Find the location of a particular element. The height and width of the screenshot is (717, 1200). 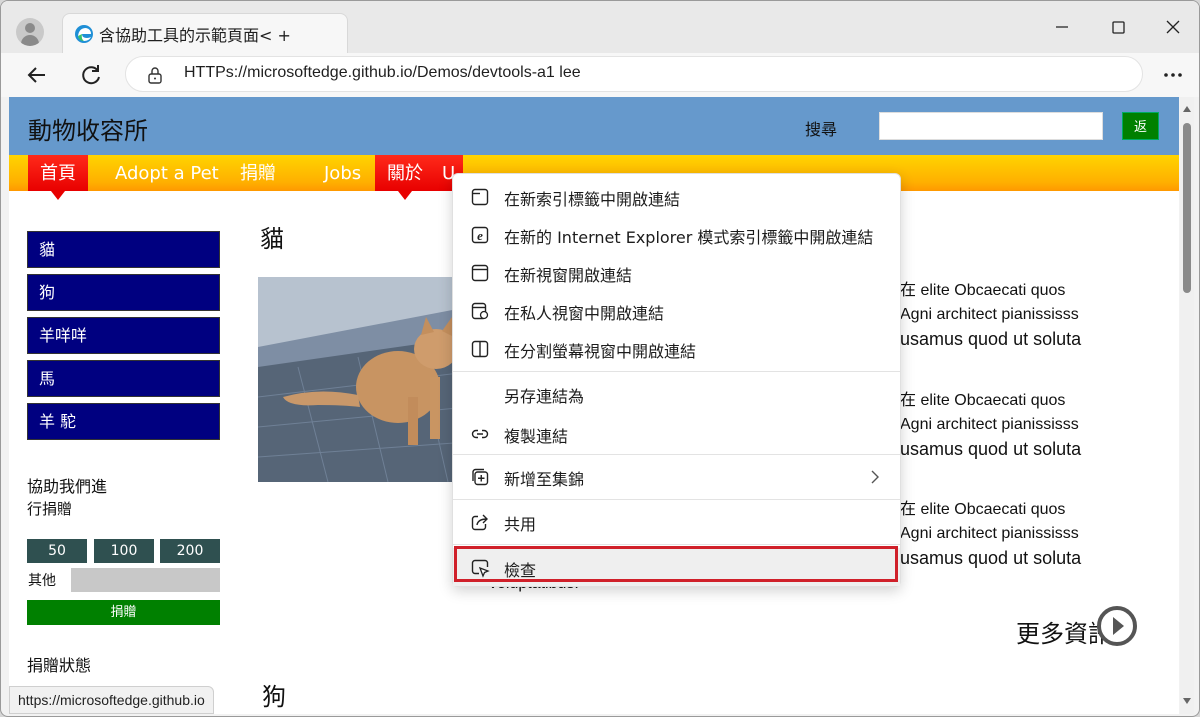

minimize-icon is located at coordinates (1062, 27).